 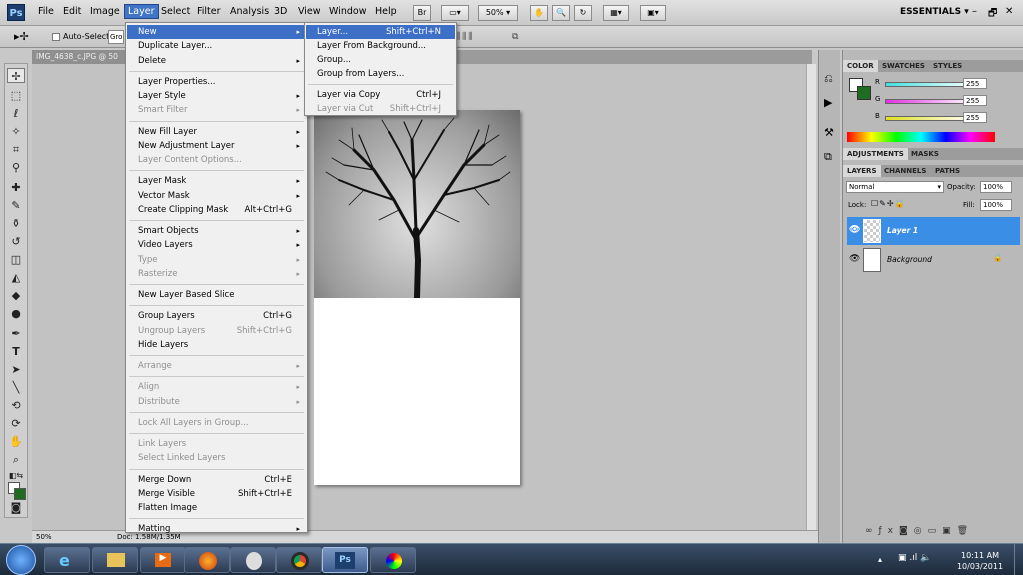 I want to click on layer-menu-item-new: New ▸, so click(x=216, y=32).